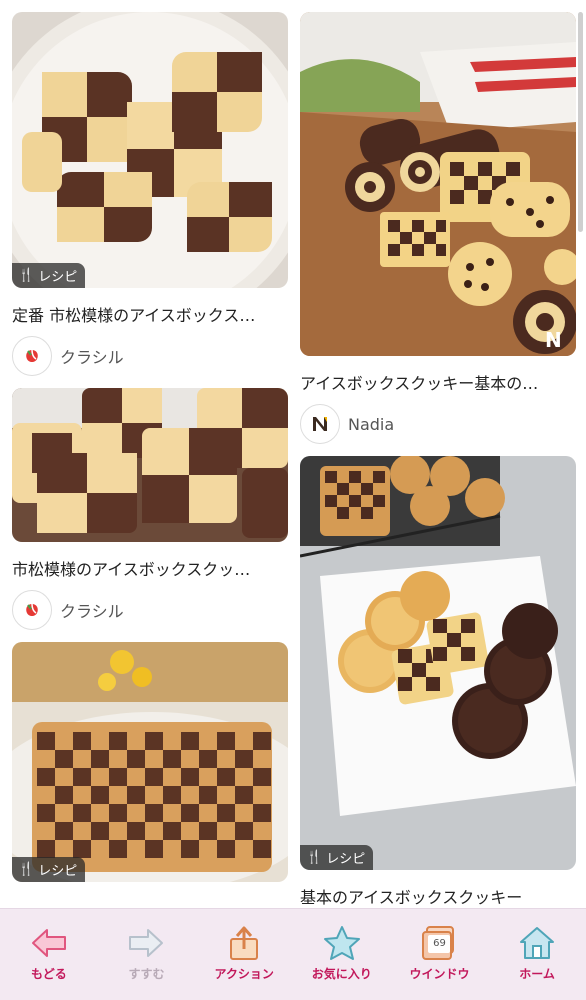  I want to click on home-icon, so click(537, 943).